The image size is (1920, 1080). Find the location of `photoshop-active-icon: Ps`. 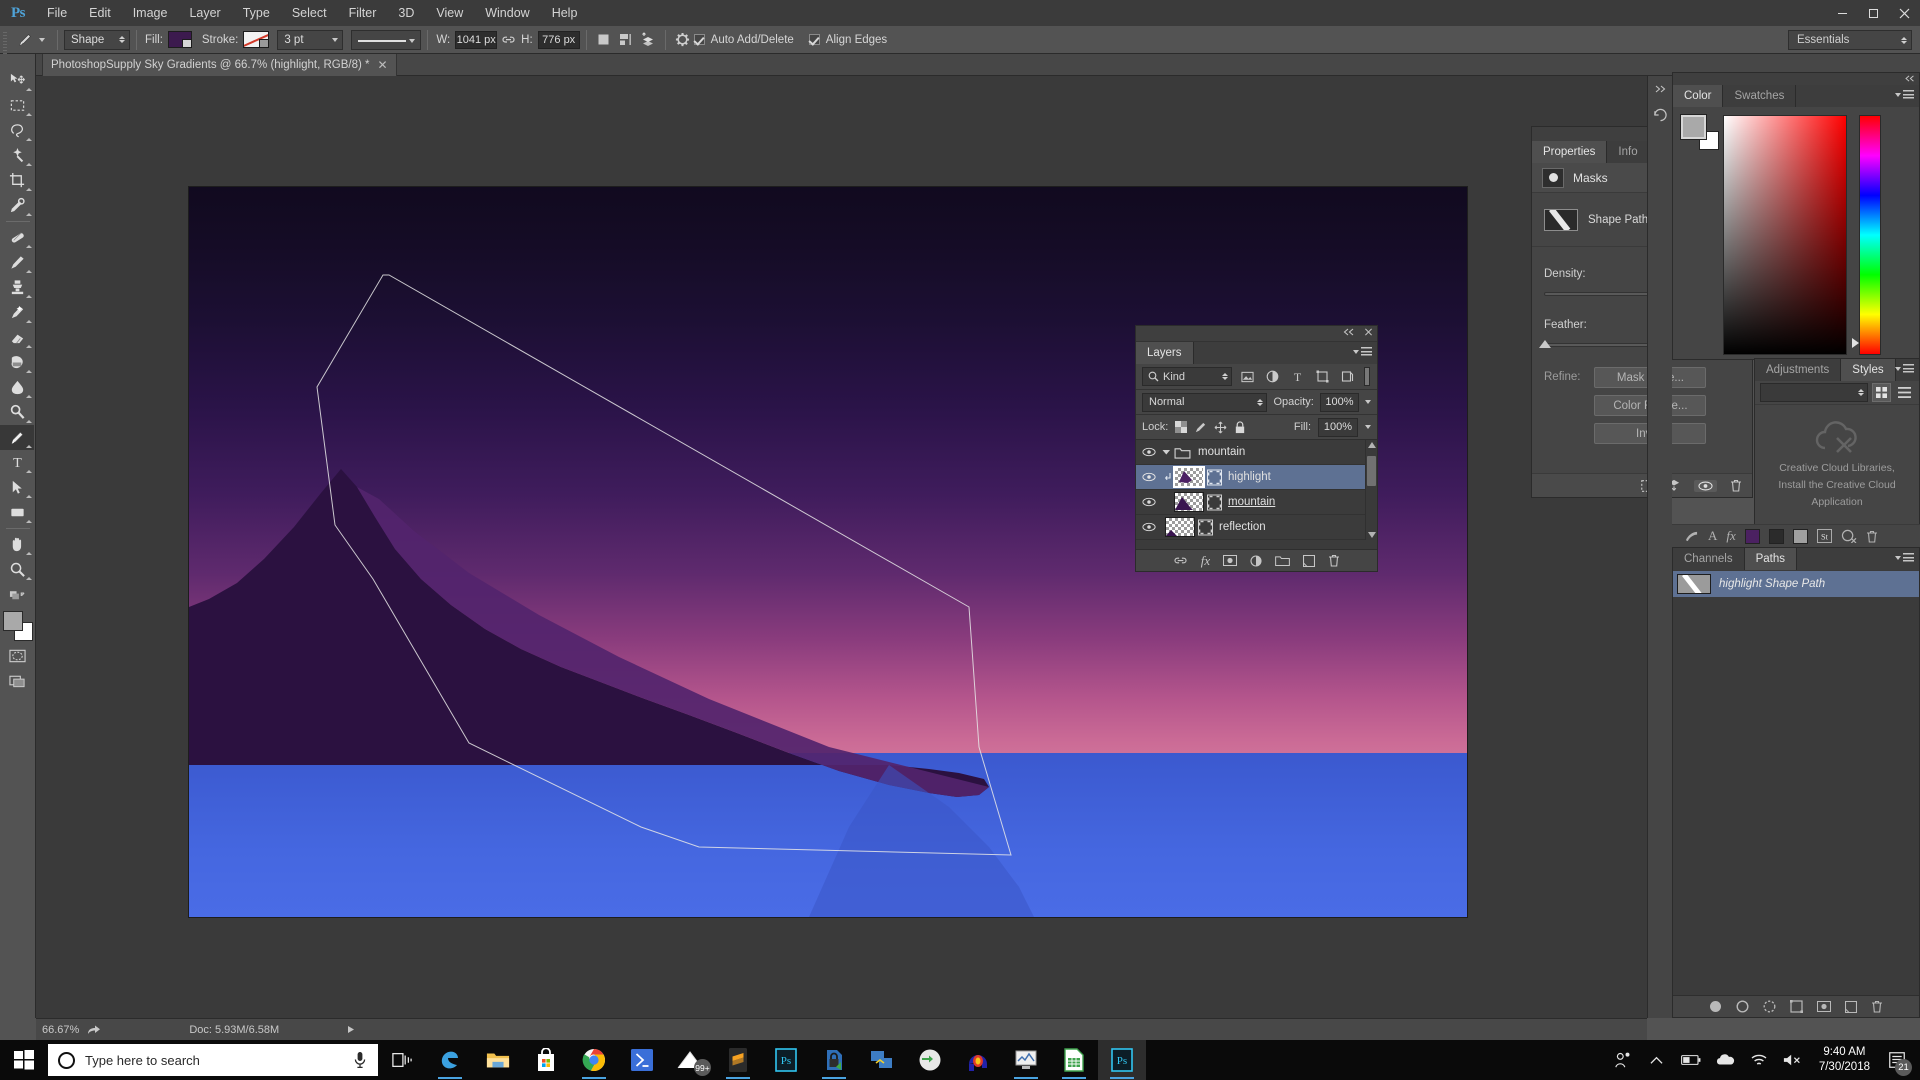

photoshop-active-icon: Ps is located at coordinates (1122, 1060).